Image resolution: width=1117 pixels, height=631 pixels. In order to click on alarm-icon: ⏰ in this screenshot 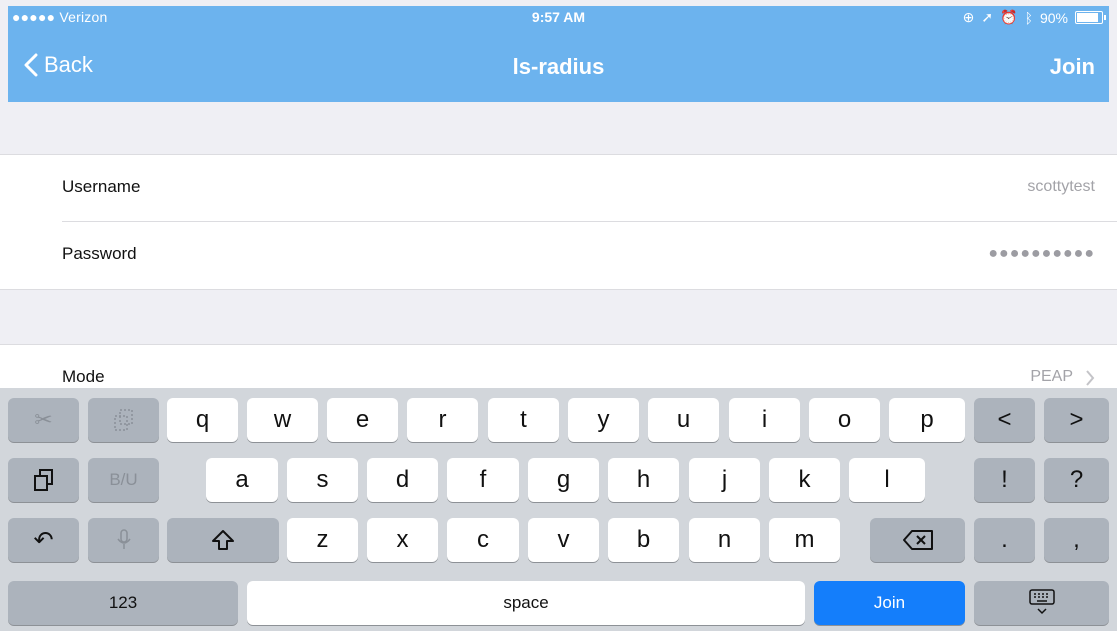, I will do `click(1009, 17)`.